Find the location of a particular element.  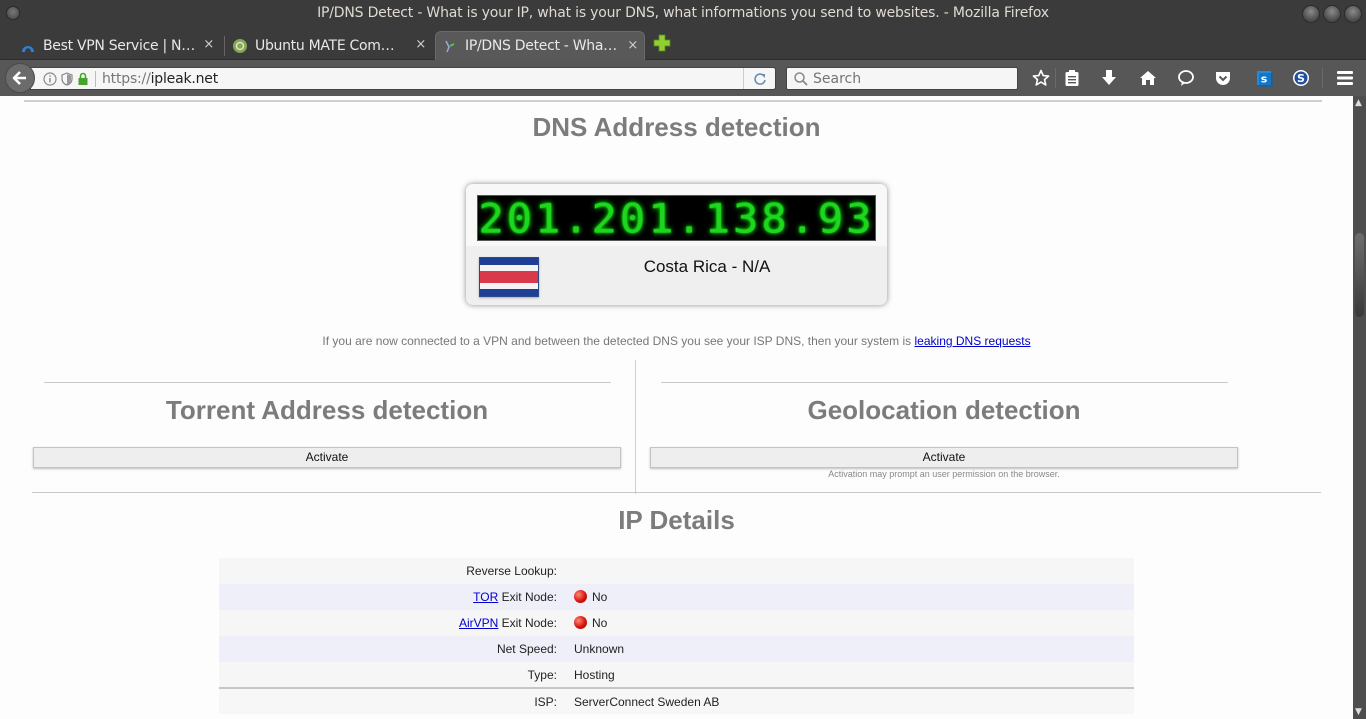

home-icon is located at coordinates (1148, 78).